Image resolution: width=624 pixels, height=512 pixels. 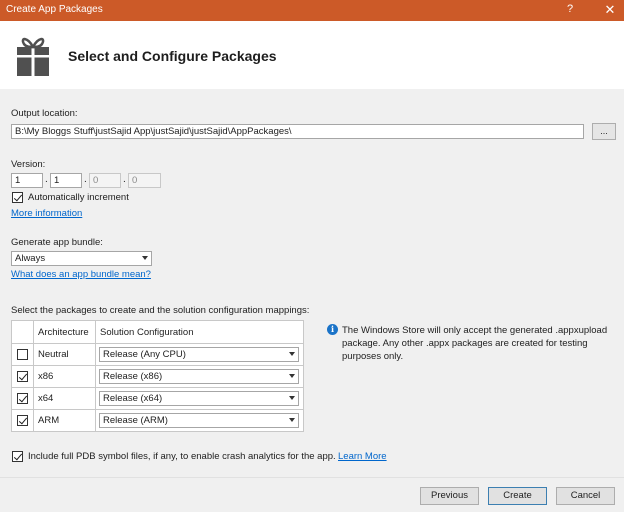 What do you see at coordinates (133, 376) in the screenshot?
I see `configuration-value: Release (x86)` at bounding box center [133, 376].